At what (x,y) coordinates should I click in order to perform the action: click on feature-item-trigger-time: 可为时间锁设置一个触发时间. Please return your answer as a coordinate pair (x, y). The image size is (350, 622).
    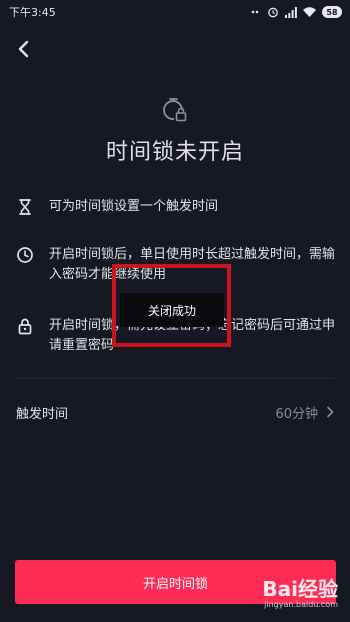
    Looking at the image, I should click on (176, 207).